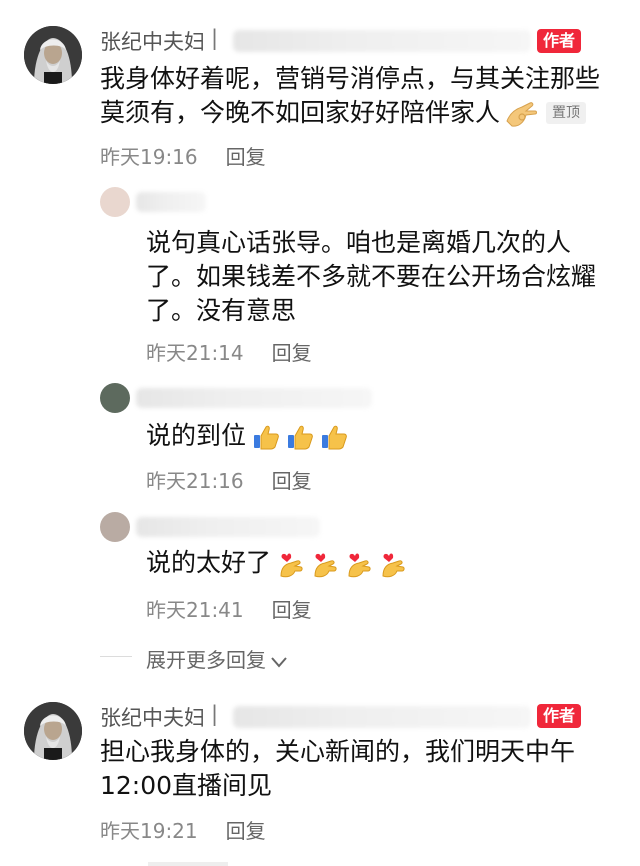  I want to click on reply-meta: 昨天21:16 回复, so click(229, 479).